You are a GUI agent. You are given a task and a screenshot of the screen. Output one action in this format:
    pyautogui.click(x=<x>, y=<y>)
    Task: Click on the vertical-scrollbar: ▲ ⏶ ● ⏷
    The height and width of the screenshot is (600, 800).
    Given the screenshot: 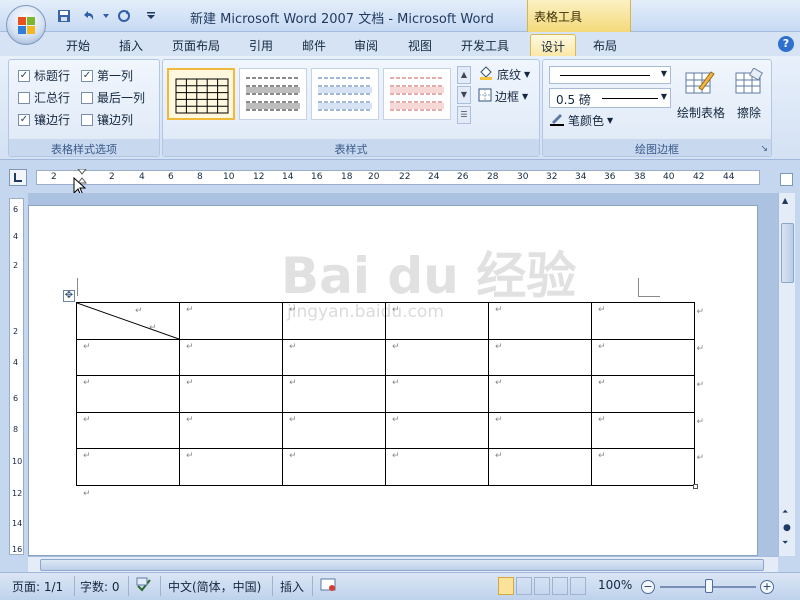 What is the action you would take?
    pyautogui.click(x=786, y=374)
    